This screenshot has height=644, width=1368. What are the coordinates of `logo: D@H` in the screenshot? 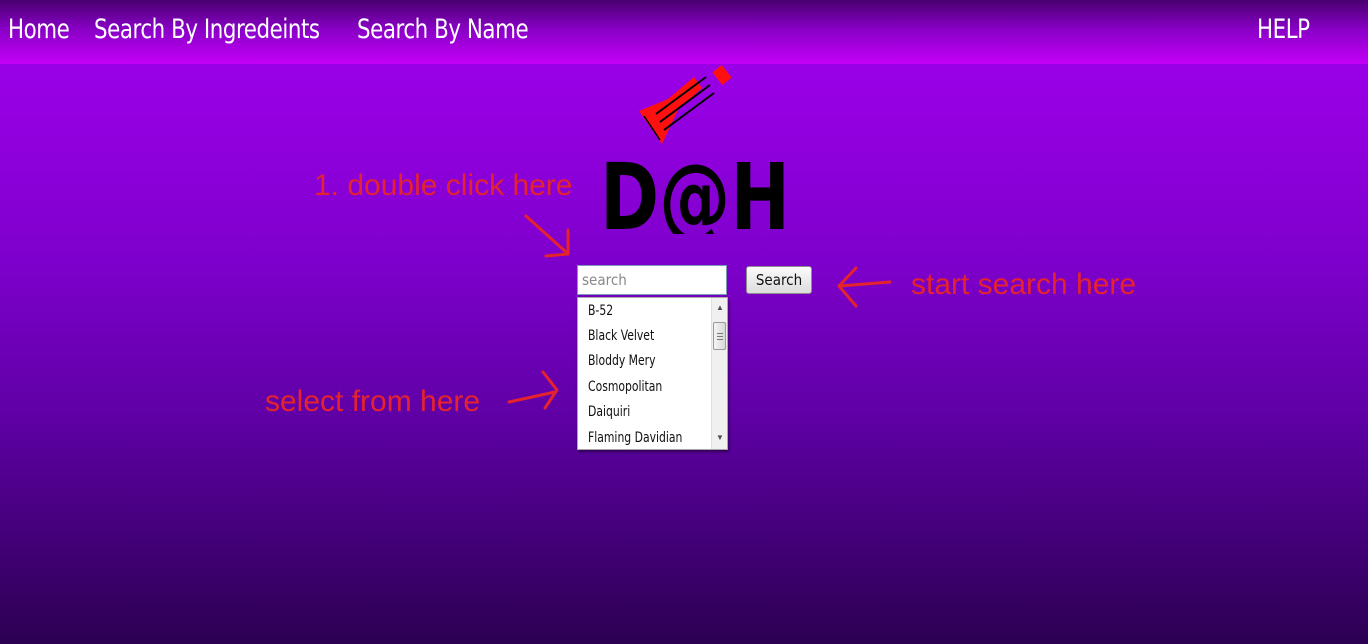 It's located at (695, 149).